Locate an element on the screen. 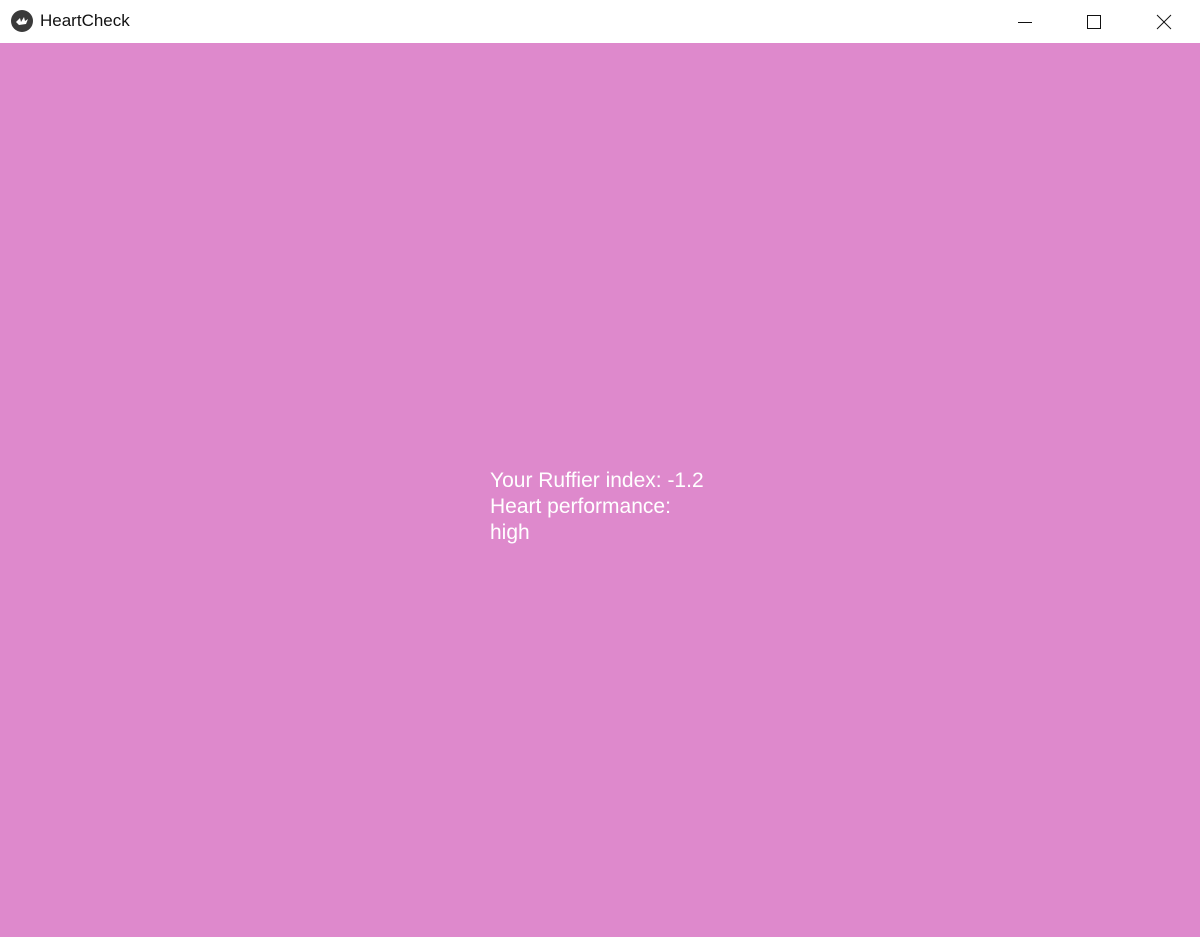  heart-performance-label: Heart performance: is located at coordinates (580, 506).